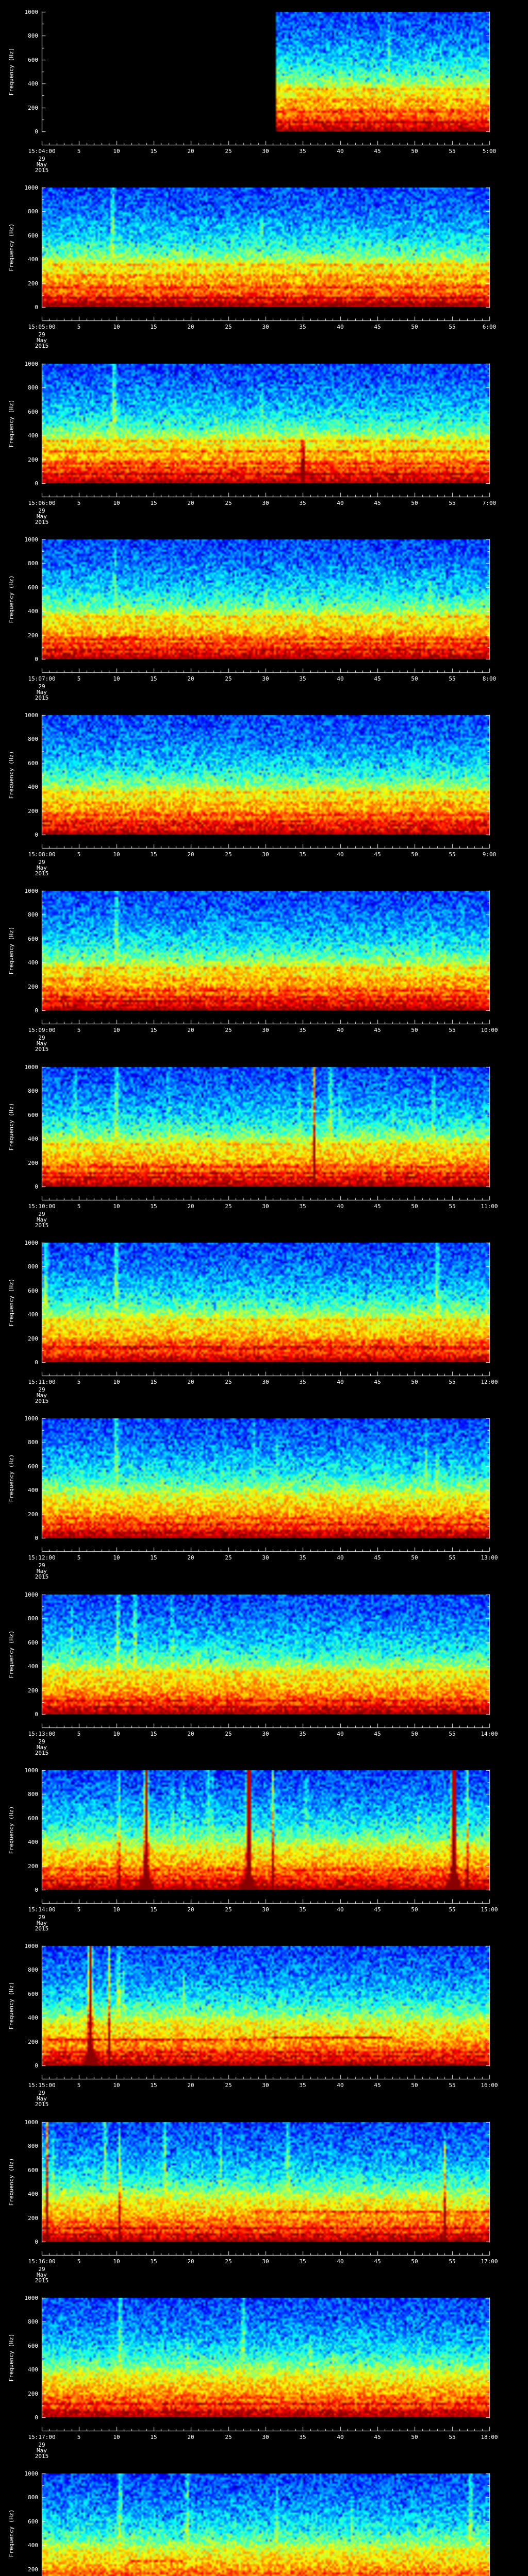 This screenshot has width=528, height=2576. Describe the element at coordinates (489, 1382) in the screenshot. I see `x-axis-end-time: 12:00` at that location.